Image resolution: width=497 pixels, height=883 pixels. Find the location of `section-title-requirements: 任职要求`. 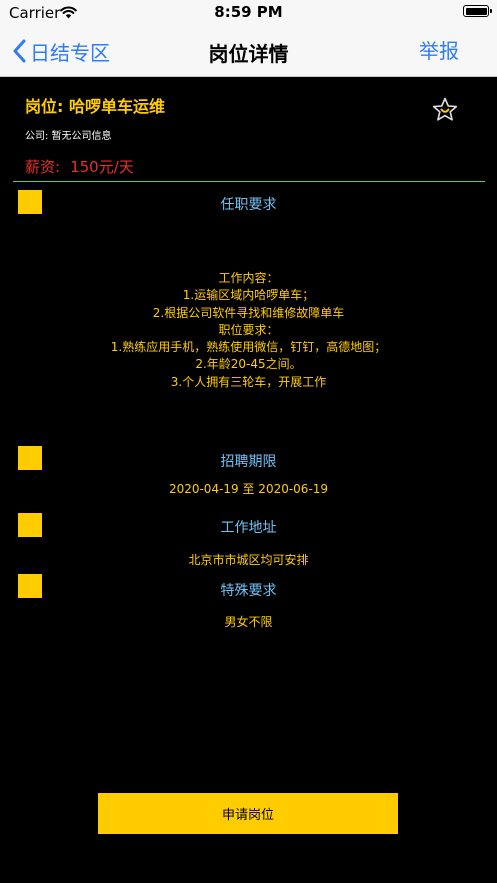

section-title-requirements: 任职要求 is located at coordinates (248, 205).